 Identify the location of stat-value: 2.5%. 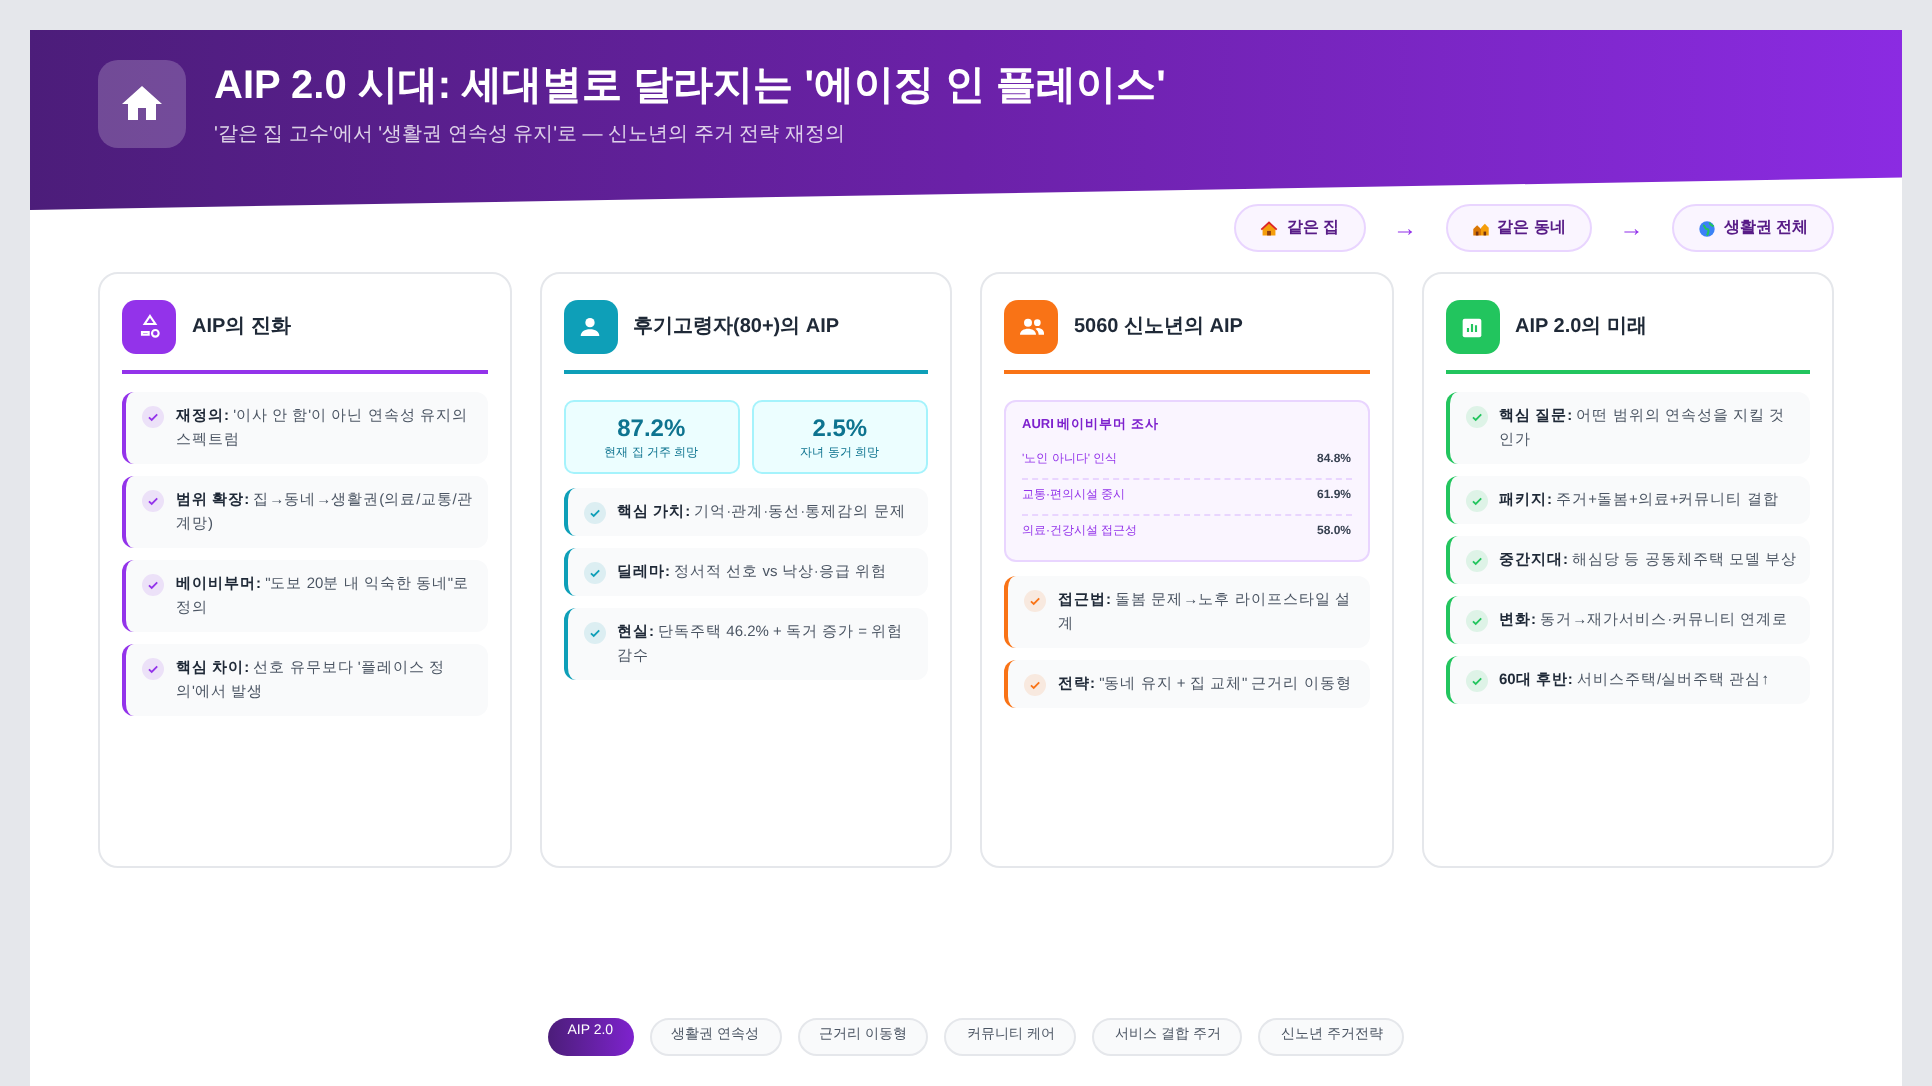
(840, 429).